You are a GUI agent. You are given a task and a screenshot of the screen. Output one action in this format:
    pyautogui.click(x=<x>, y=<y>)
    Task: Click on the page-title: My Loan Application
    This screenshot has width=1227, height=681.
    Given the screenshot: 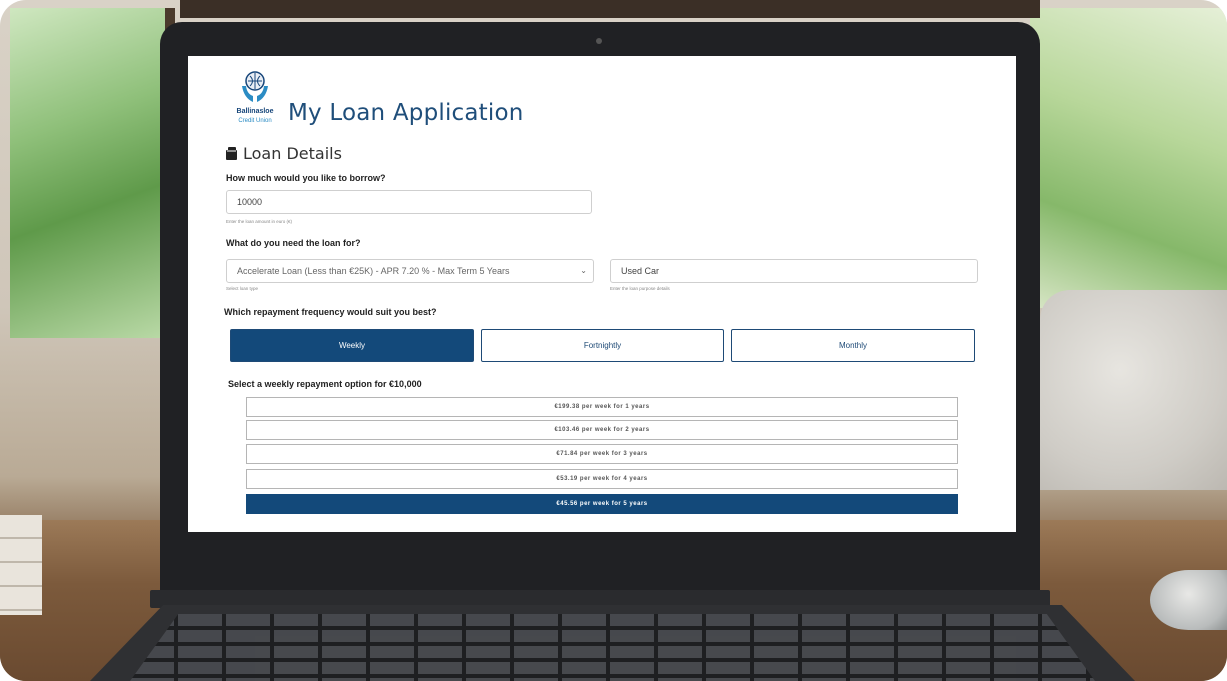 What is the action you would take?
    pyautogui.click(x=406, y=113)
    